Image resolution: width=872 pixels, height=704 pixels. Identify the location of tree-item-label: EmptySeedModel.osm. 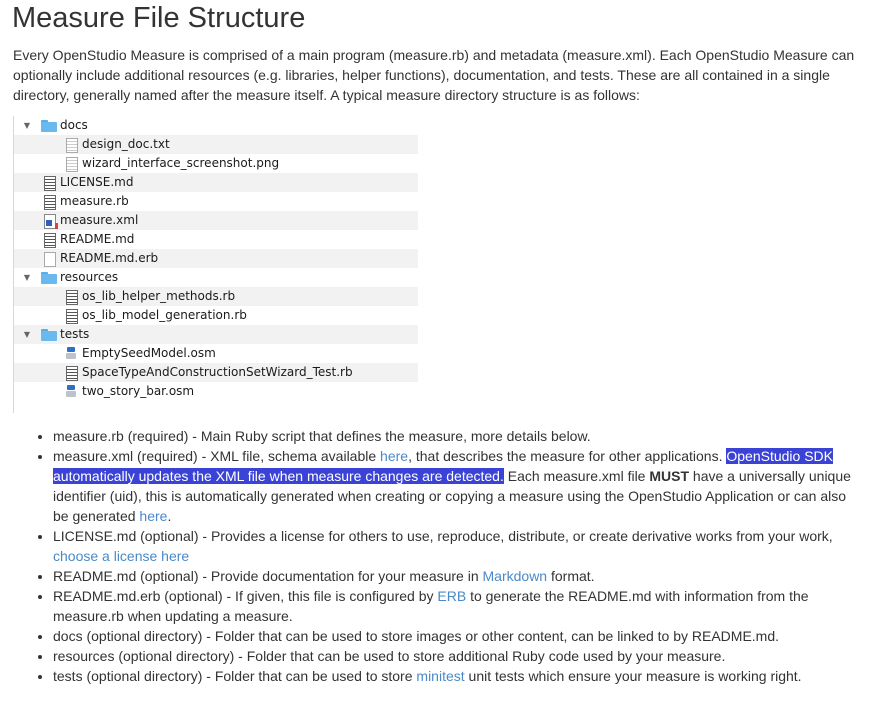
(149, 353).